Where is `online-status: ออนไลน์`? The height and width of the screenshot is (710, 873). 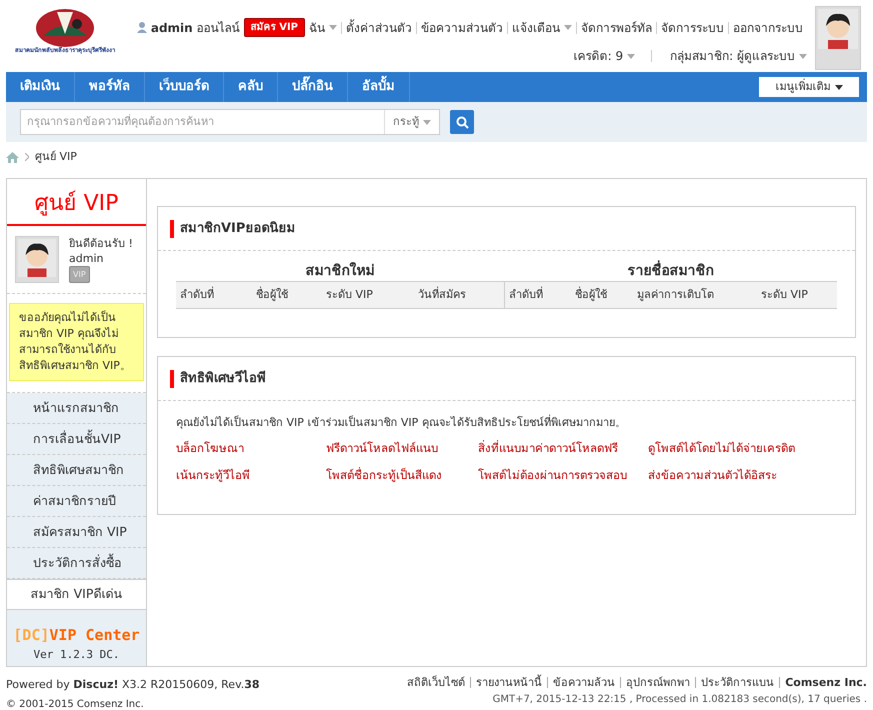 online-status: ออนไลน์ is located at coordinates (218, 28).